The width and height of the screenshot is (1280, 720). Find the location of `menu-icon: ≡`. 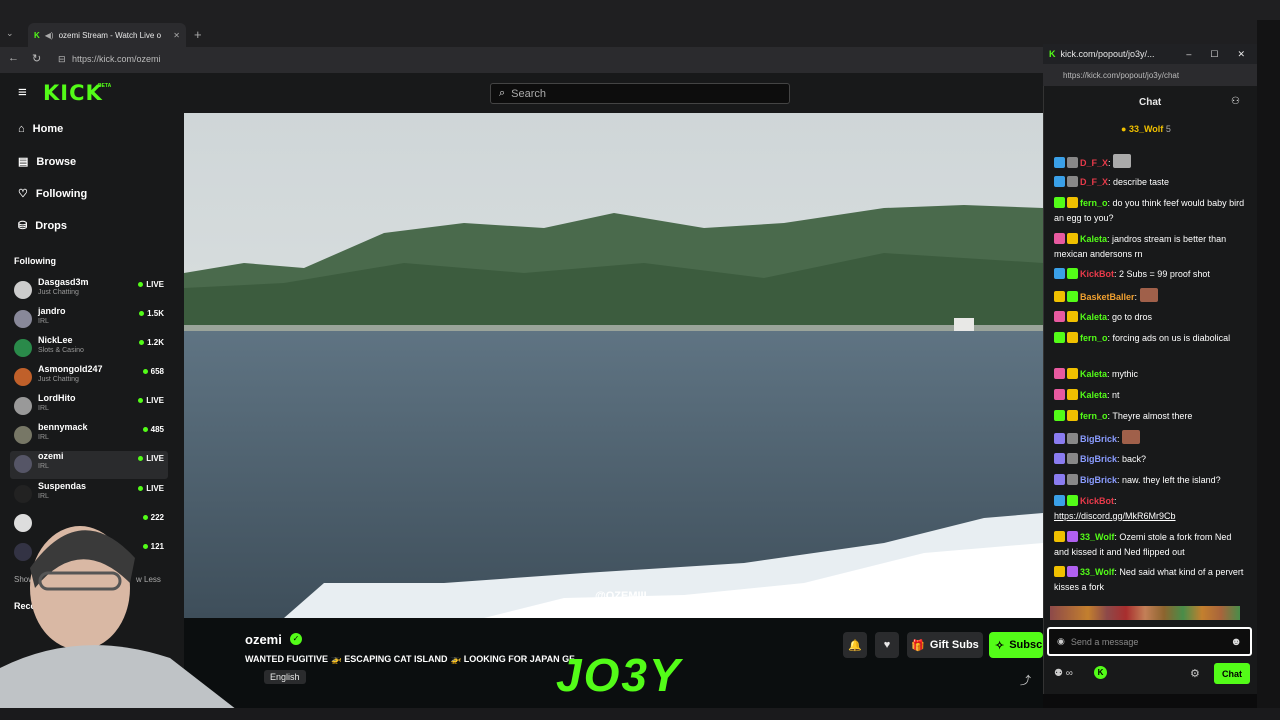

menu-icon: ≡ is located at coordinates (22, 92).